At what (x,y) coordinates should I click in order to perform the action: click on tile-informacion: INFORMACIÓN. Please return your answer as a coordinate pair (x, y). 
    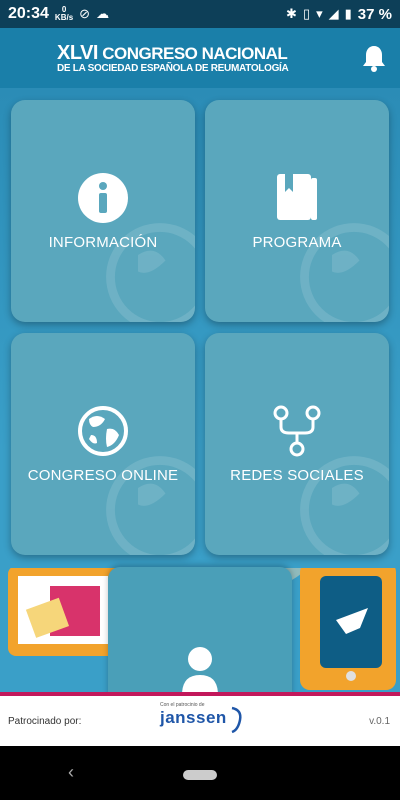
    Looking at the image, I should click on (103, 211).